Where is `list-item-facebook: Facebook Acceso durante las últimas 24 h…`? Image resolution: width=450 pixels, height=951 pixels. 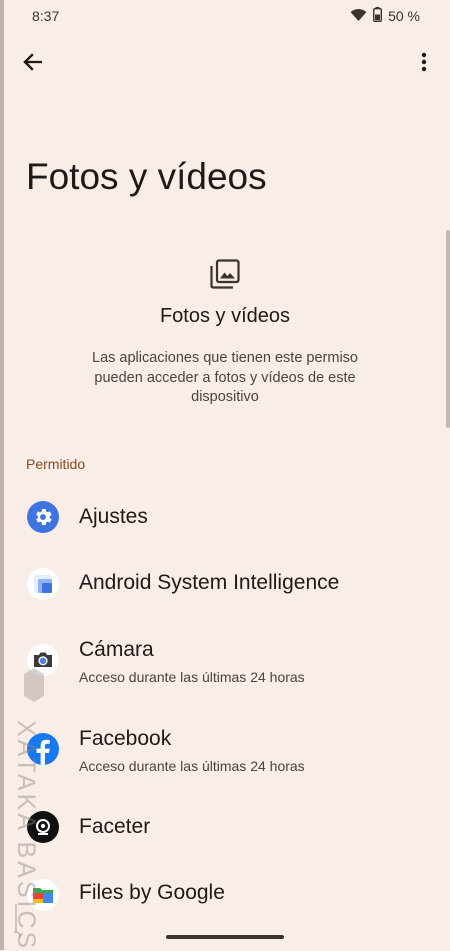 list-item-facebook: Facebook Acceso durante las últimas 24 h… is located at coordinates (225, 748).